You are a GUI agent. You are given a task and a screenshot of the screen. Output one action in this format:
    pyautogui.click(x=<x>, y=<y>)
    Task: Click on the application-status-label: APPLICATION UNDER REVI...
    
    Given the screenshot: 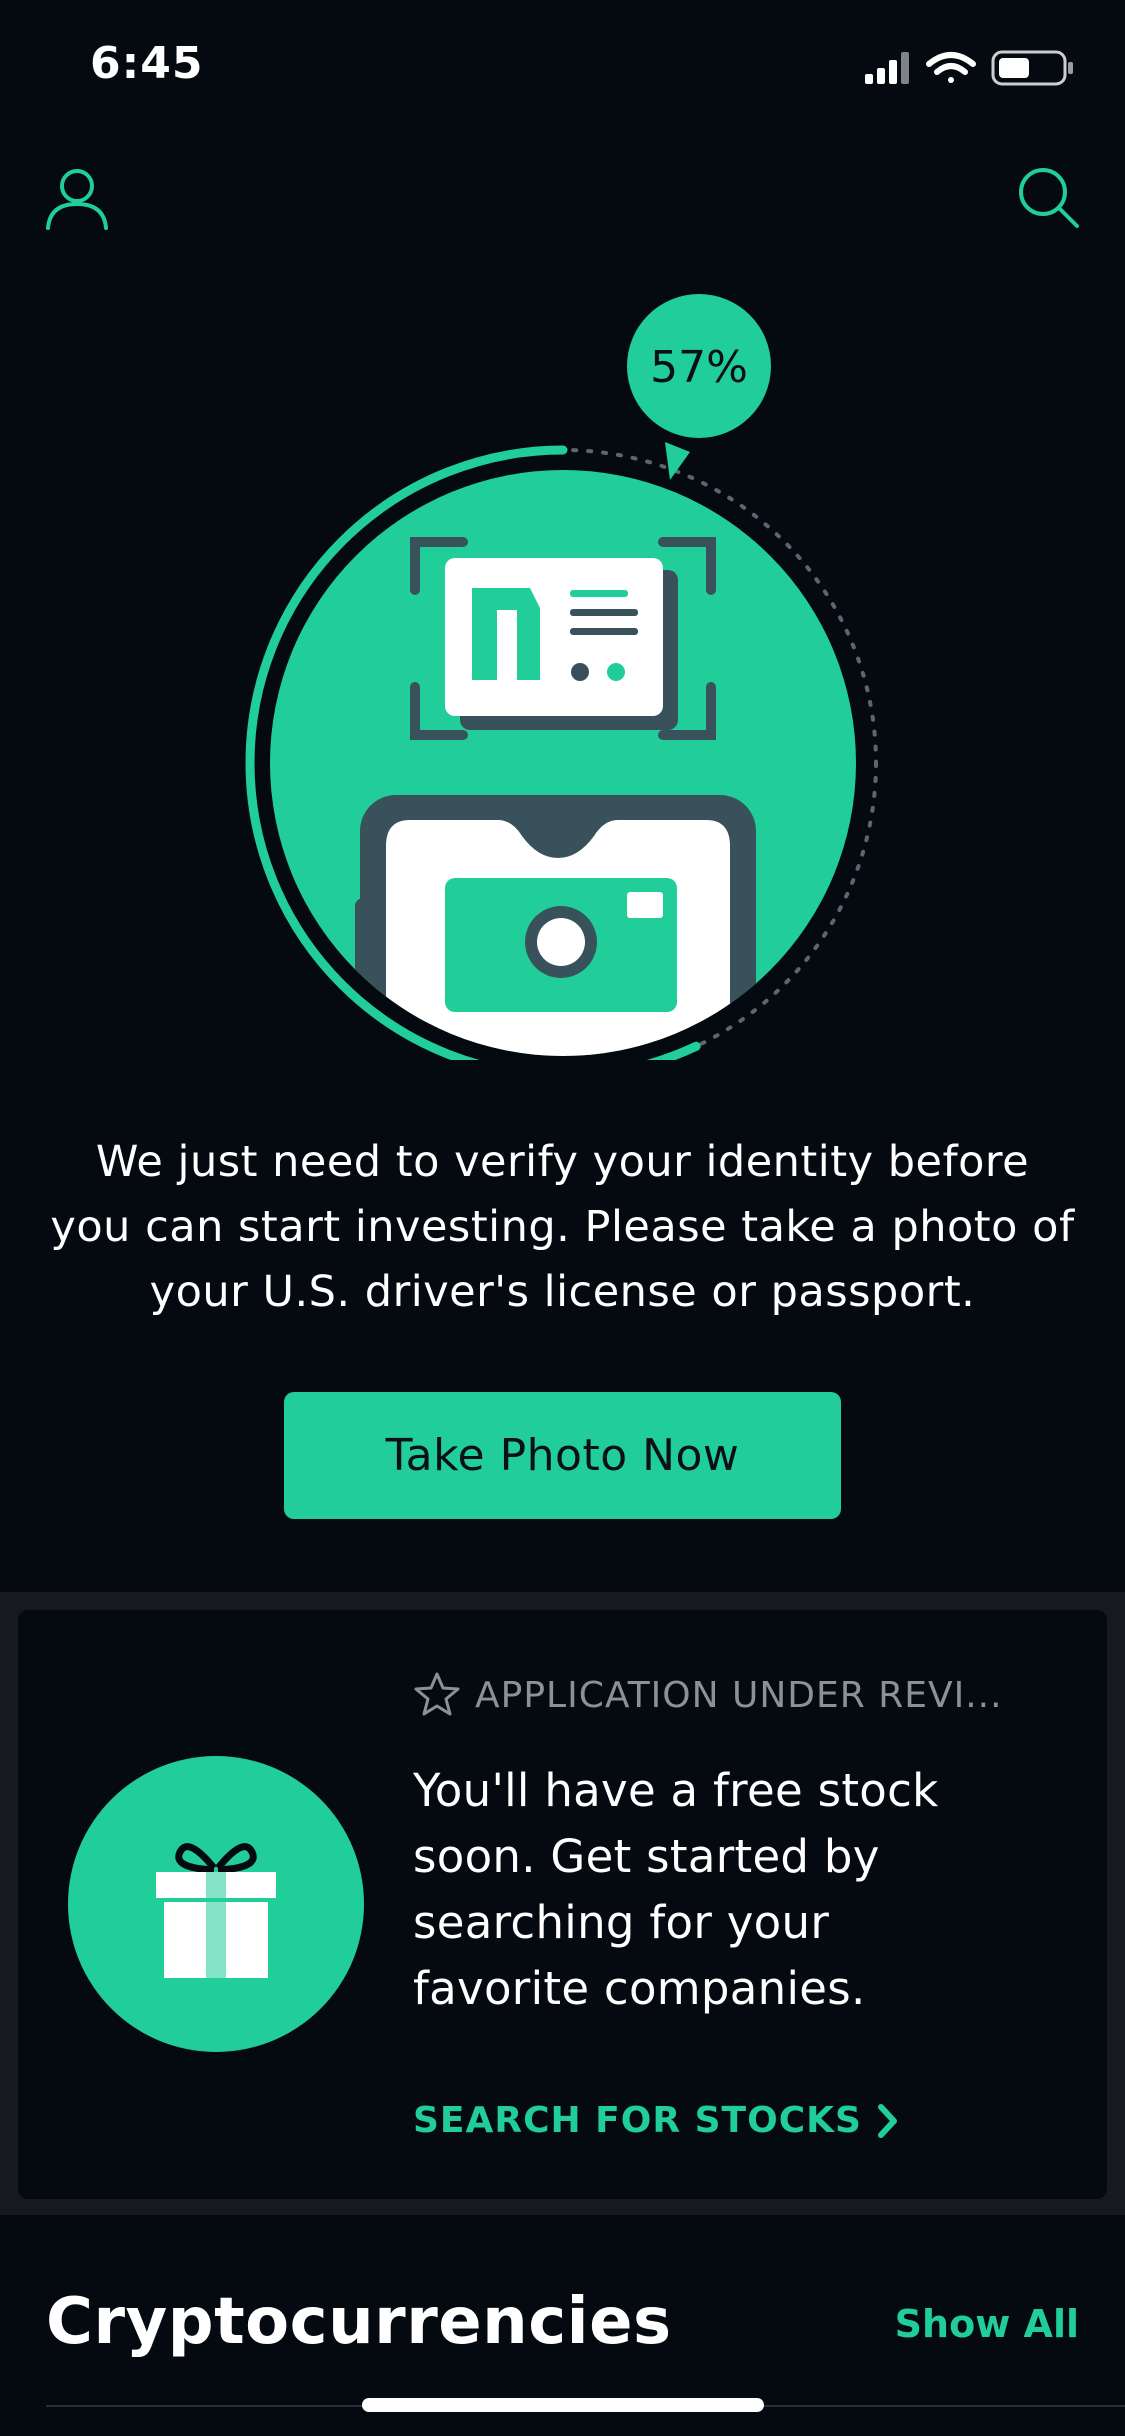 What is the action you would take?
    pyautogui.click(x=739, y=1695)
    